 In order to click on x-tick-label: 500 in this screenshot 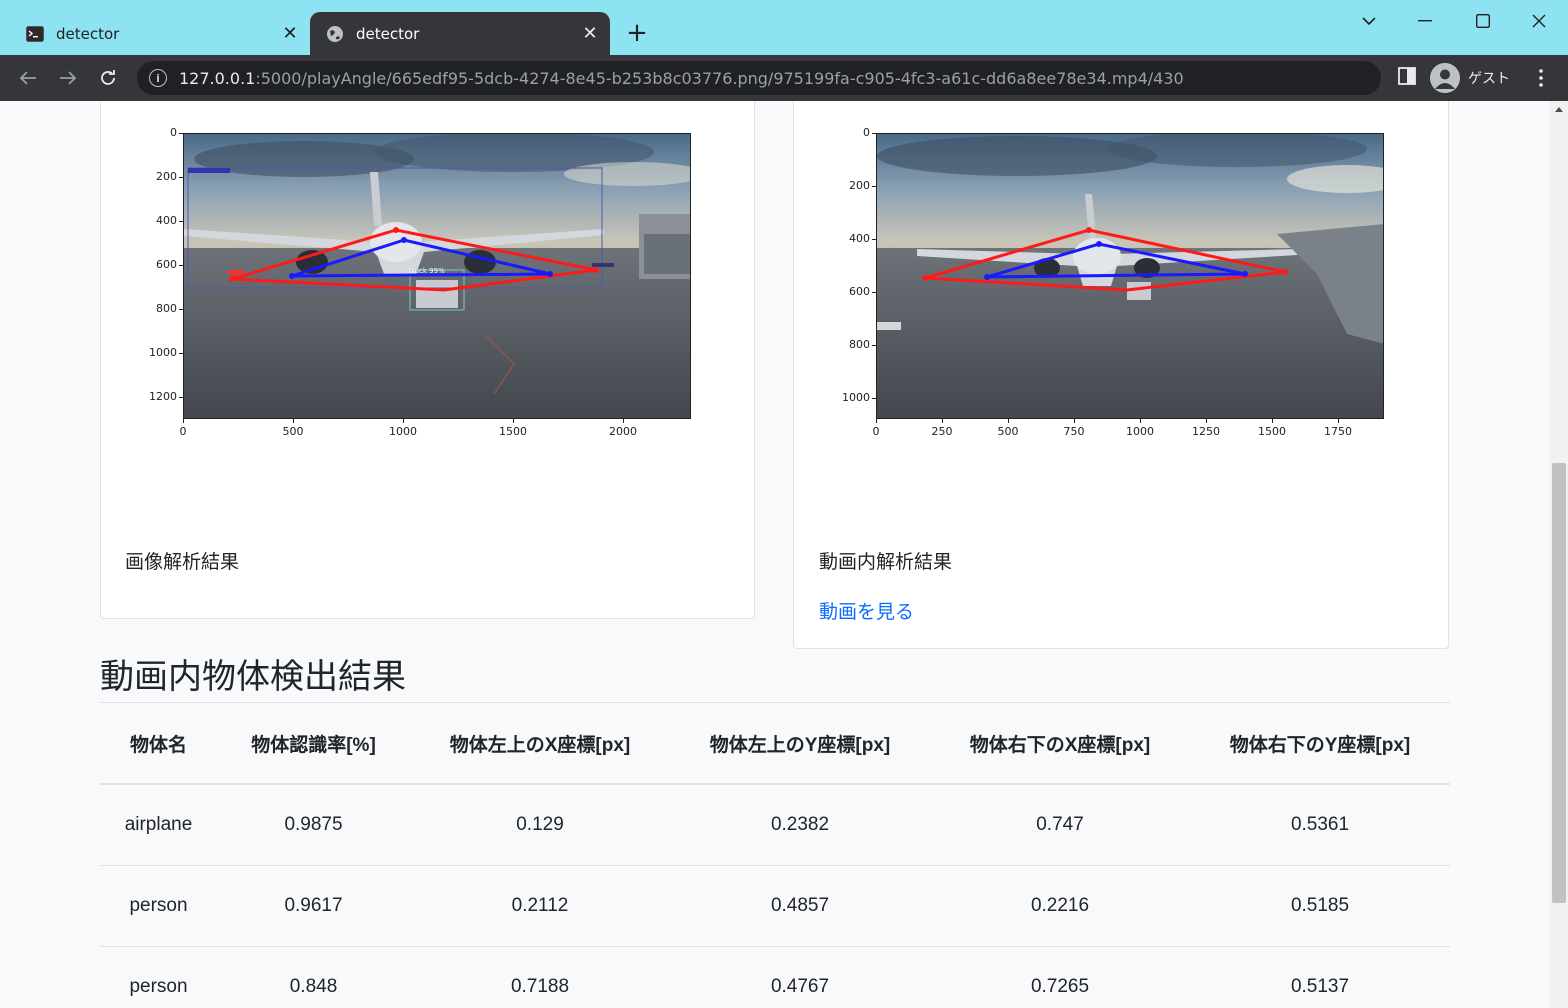, I will do `click(293, 431)`.